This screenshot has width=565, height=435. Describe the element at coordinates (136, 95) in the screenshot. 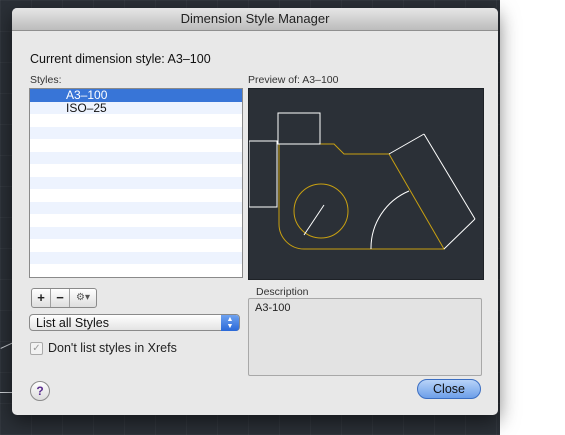

I see `style-item-a3-100: A3–100` at that location.